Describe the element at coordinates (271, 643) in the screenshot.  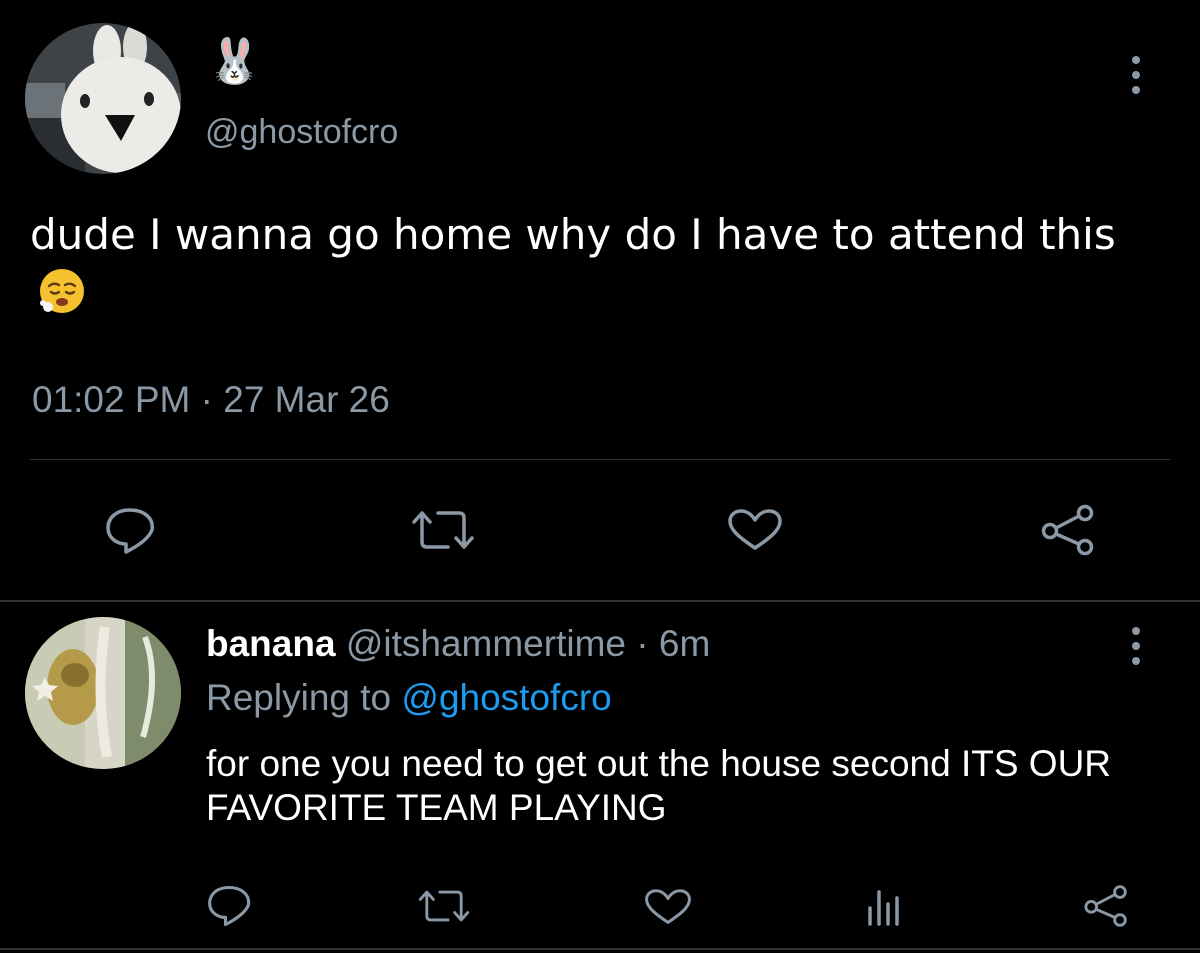
I see `display-name: banana` at that location.